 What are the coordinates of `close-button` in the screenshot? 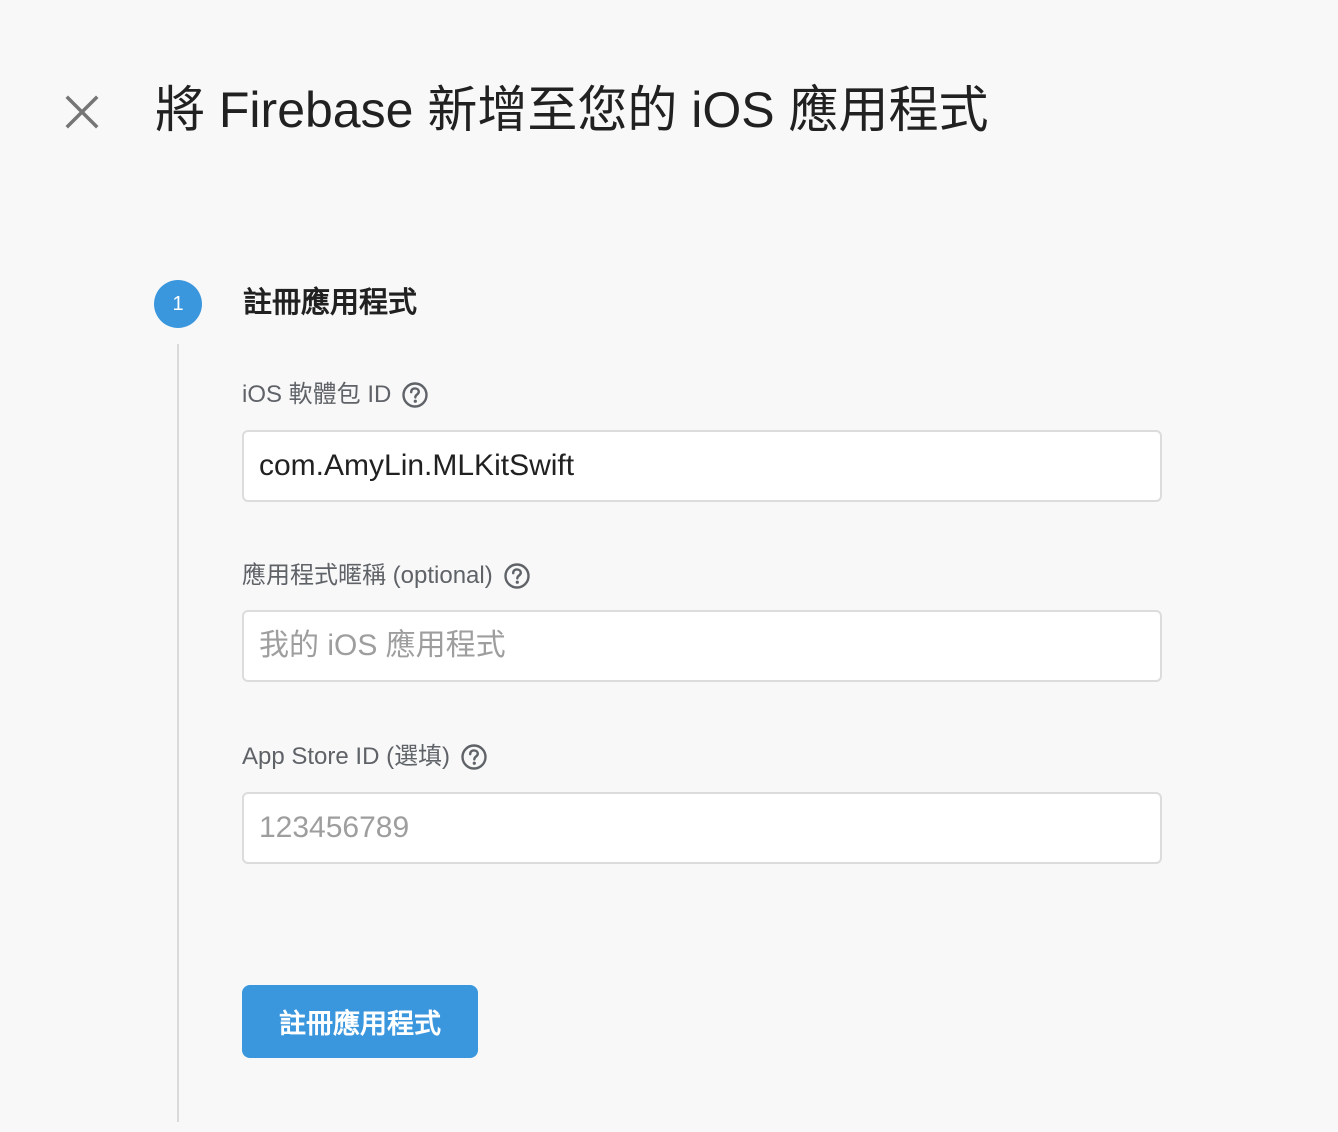 It's located at (82, 112).